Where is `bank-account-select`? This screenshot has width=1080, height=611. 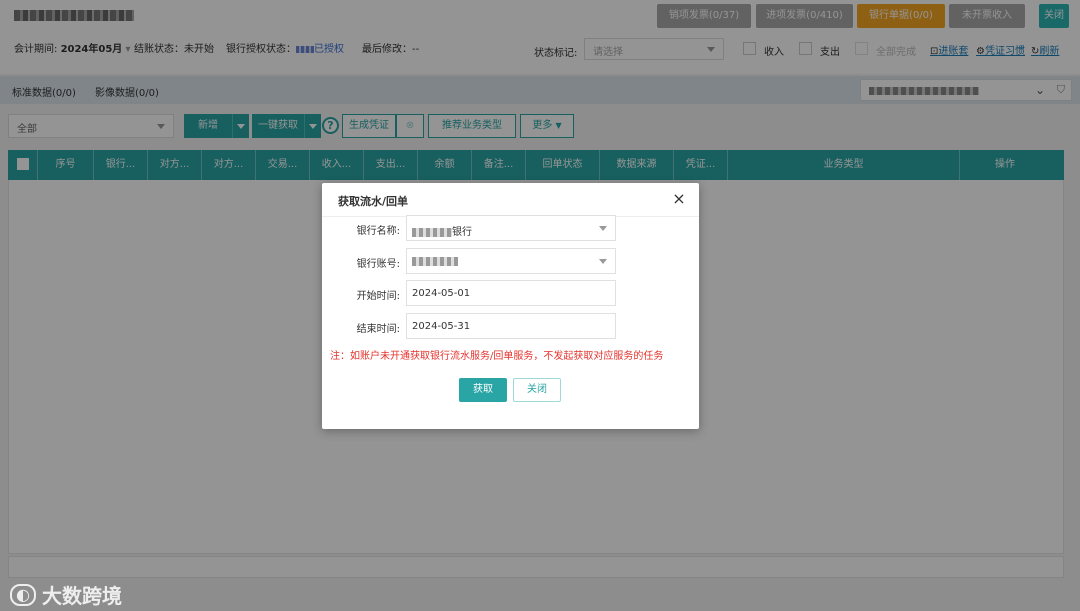
bank-account-select is located at coordinates (511, 261).